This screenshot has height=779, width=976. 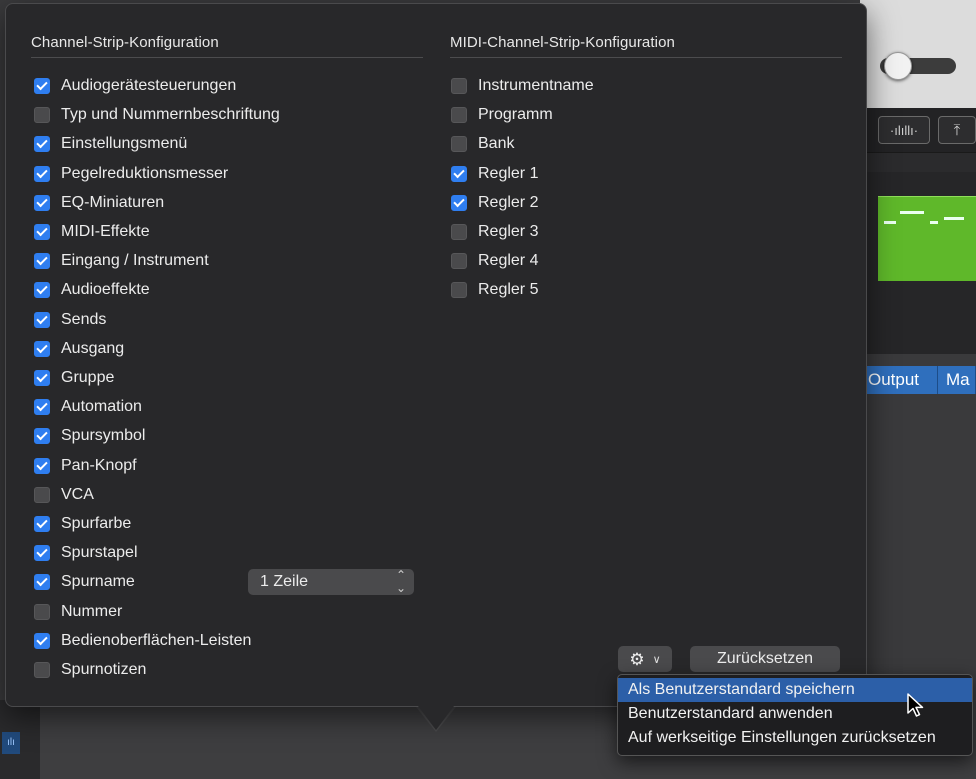 I want to click on mixer-tabs: Output Ma, so click(x=918, y=380).